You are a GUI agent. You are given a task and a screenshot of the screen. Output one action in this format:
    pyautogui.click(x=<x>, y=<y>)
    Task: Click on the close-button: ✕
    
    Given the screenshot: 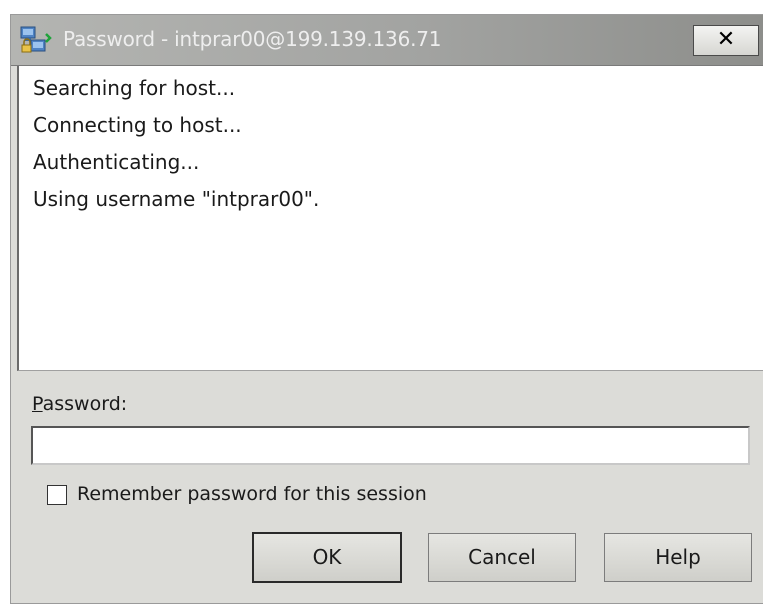 What is the action you would take?
    pyautogui.click(x=726, y=40)
    